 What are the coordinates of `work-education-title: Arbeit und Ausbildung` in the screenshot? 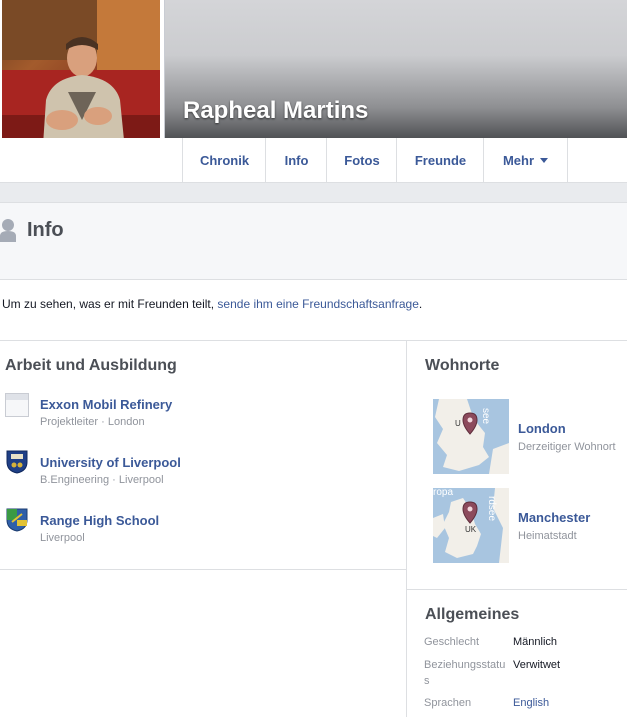 It's located at (91, 365).